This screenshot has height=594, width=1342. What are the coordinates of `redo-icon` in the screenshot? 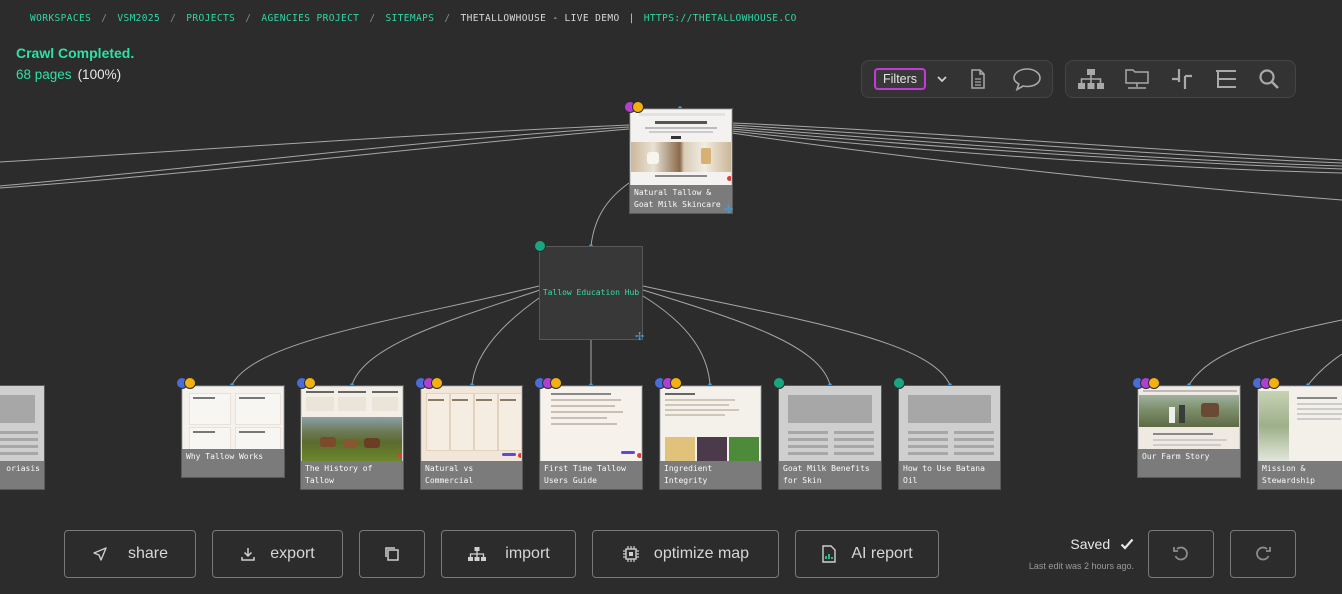 It's located at (1263, 554).